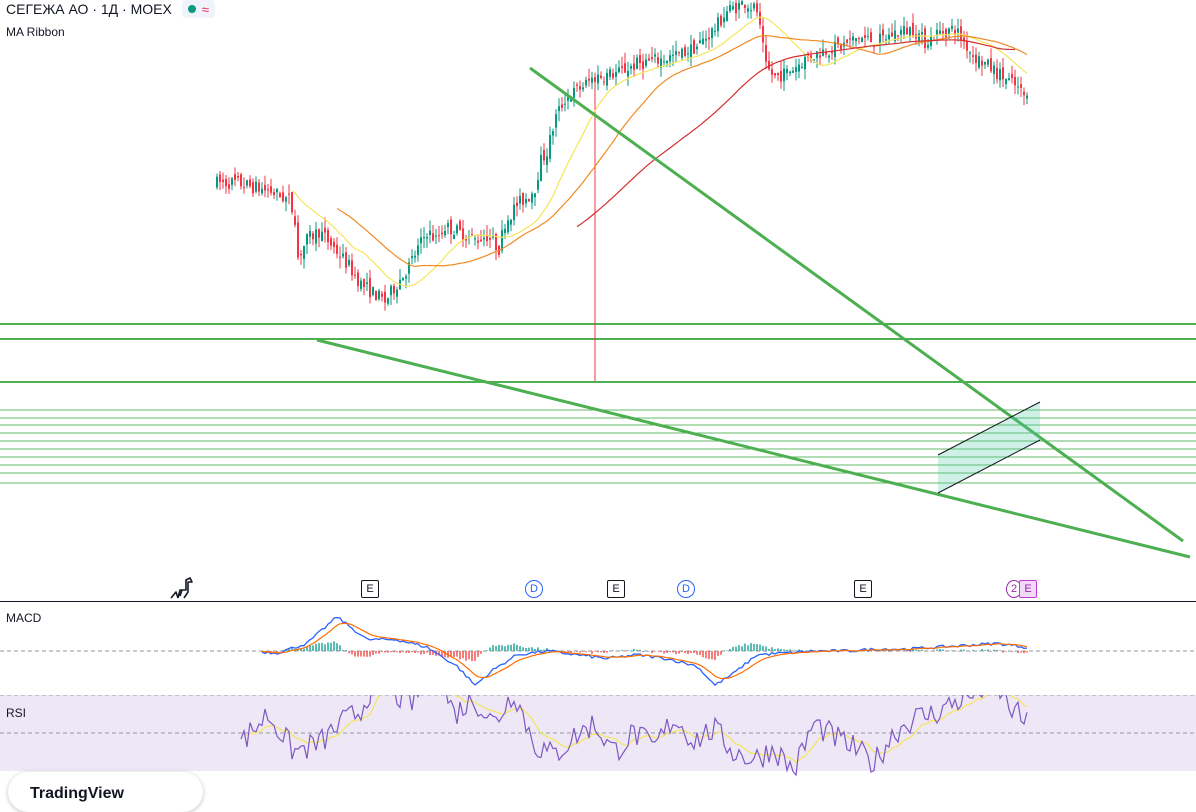  I want to click on rsi-legend: RSI, so click(16, 713).